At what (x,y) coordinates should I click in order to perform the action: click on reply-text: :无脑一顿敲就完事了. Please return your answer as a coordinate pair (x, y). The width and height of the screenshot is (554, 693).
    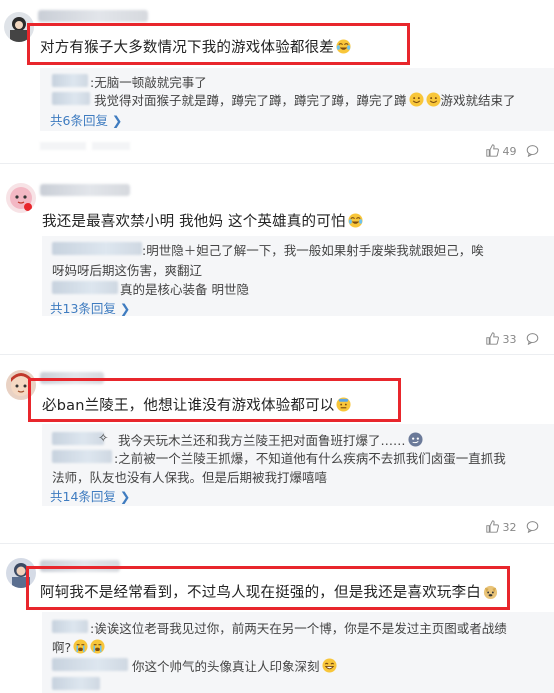
    Looking at the image, I should click on (148, 82).